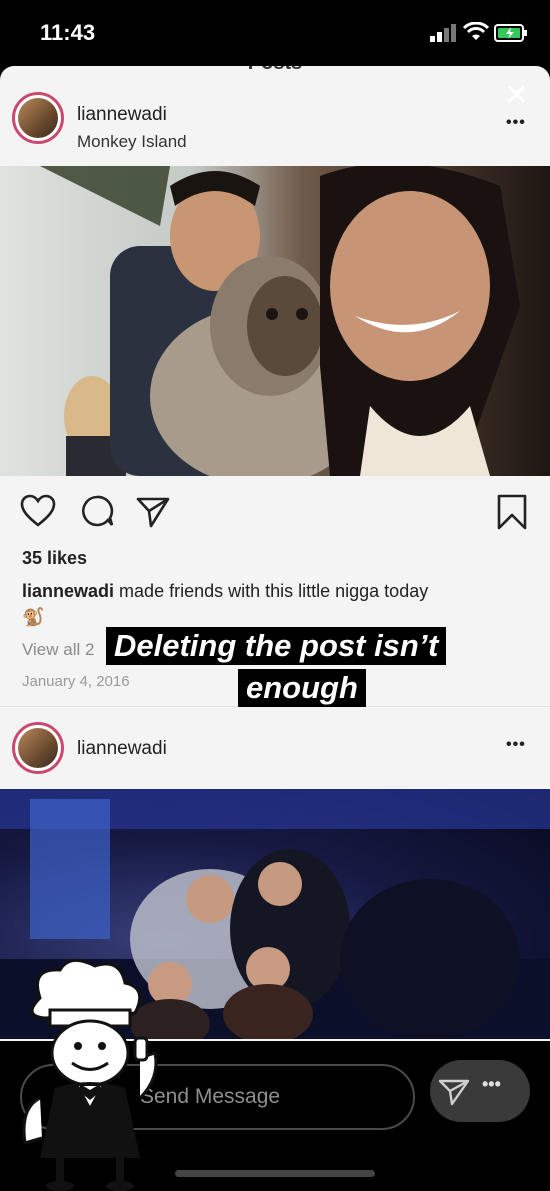  What do you see at coordinates (275, 70) in the screenshot?
I see `posts-header-title: Posts` at bounding box center [275, 70].